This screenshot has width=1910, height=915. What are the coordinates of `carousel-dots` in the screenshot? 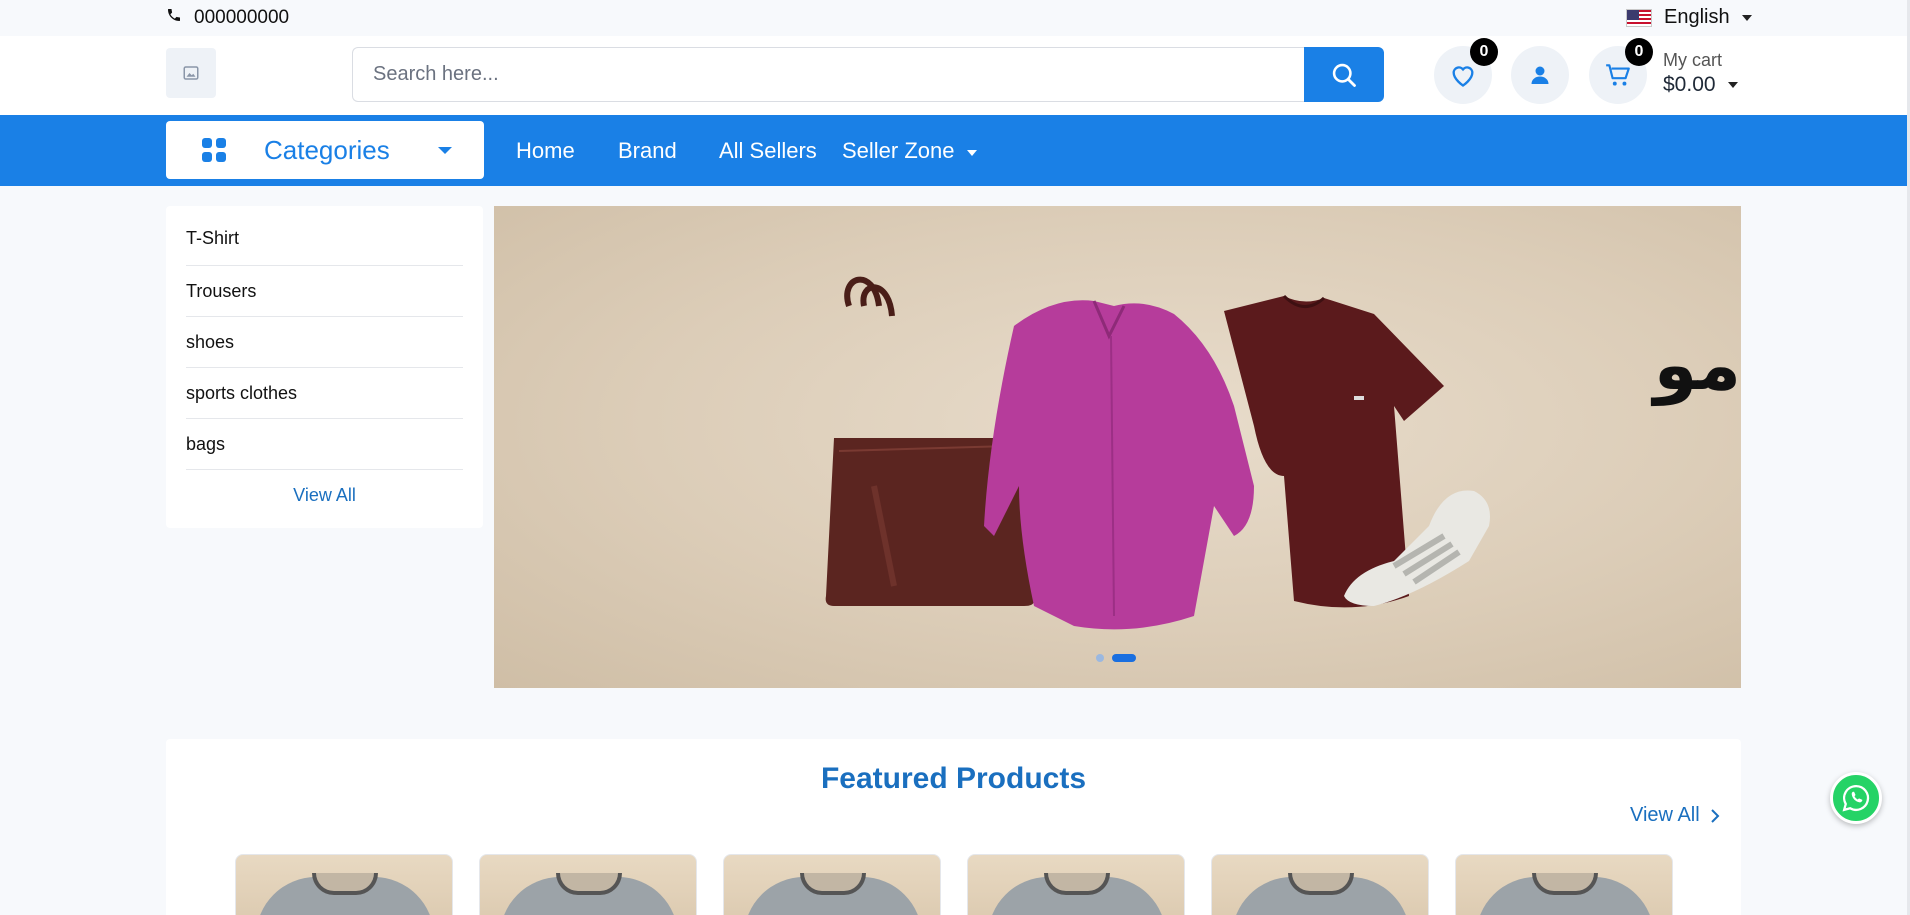 It's located at (1116, 658).